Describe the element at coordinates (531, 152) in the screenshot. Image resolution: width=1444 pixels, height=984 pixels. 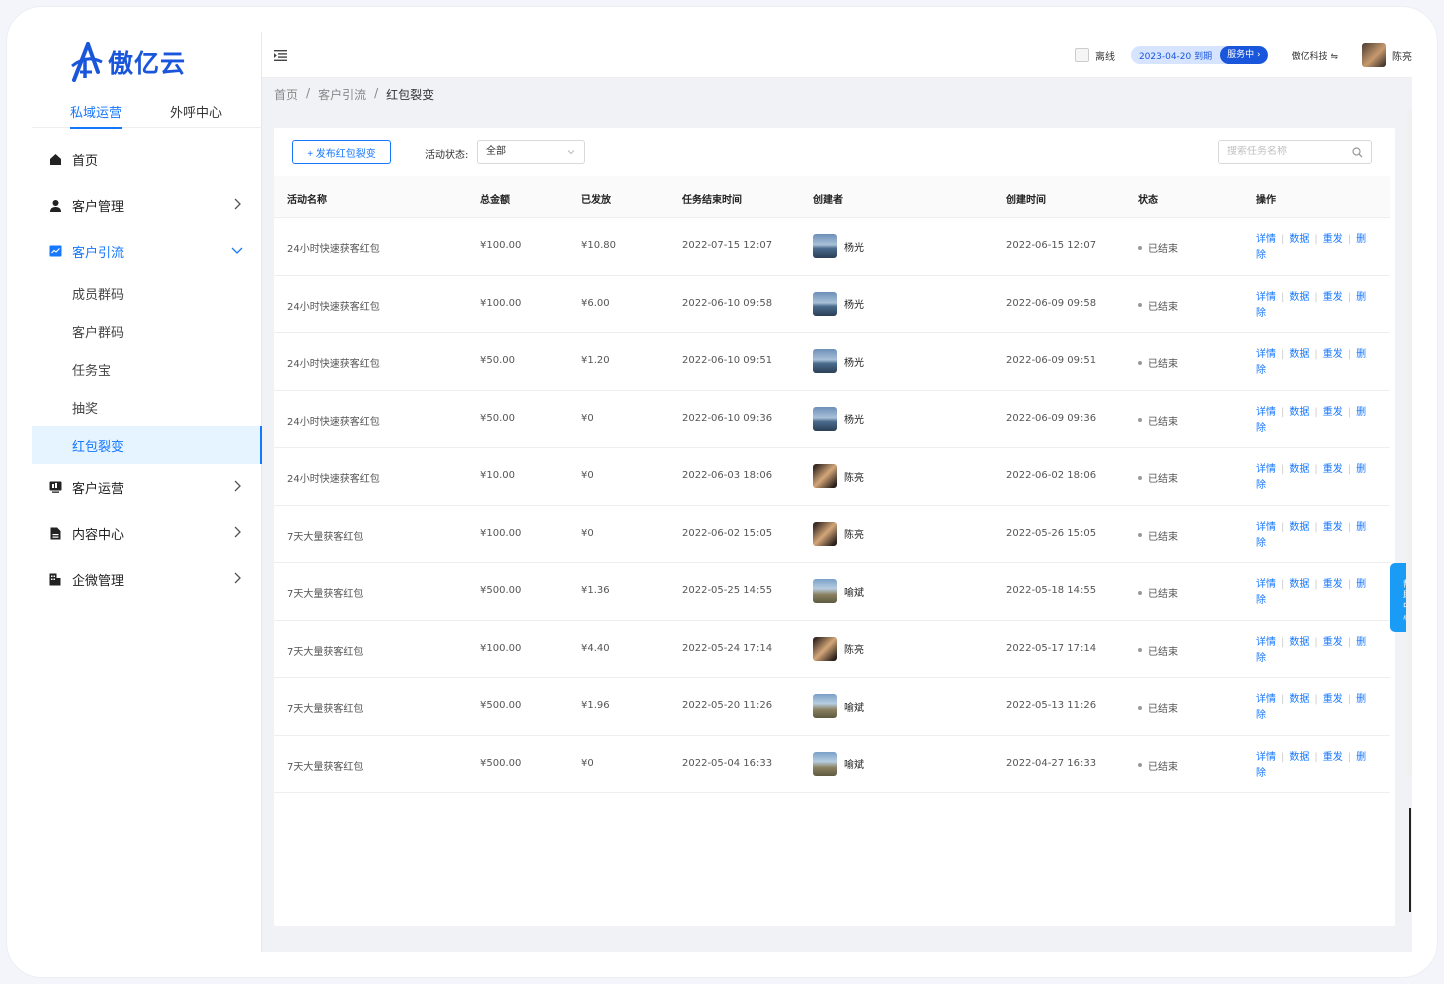
I see `status-filter-select: 全部` at that location.